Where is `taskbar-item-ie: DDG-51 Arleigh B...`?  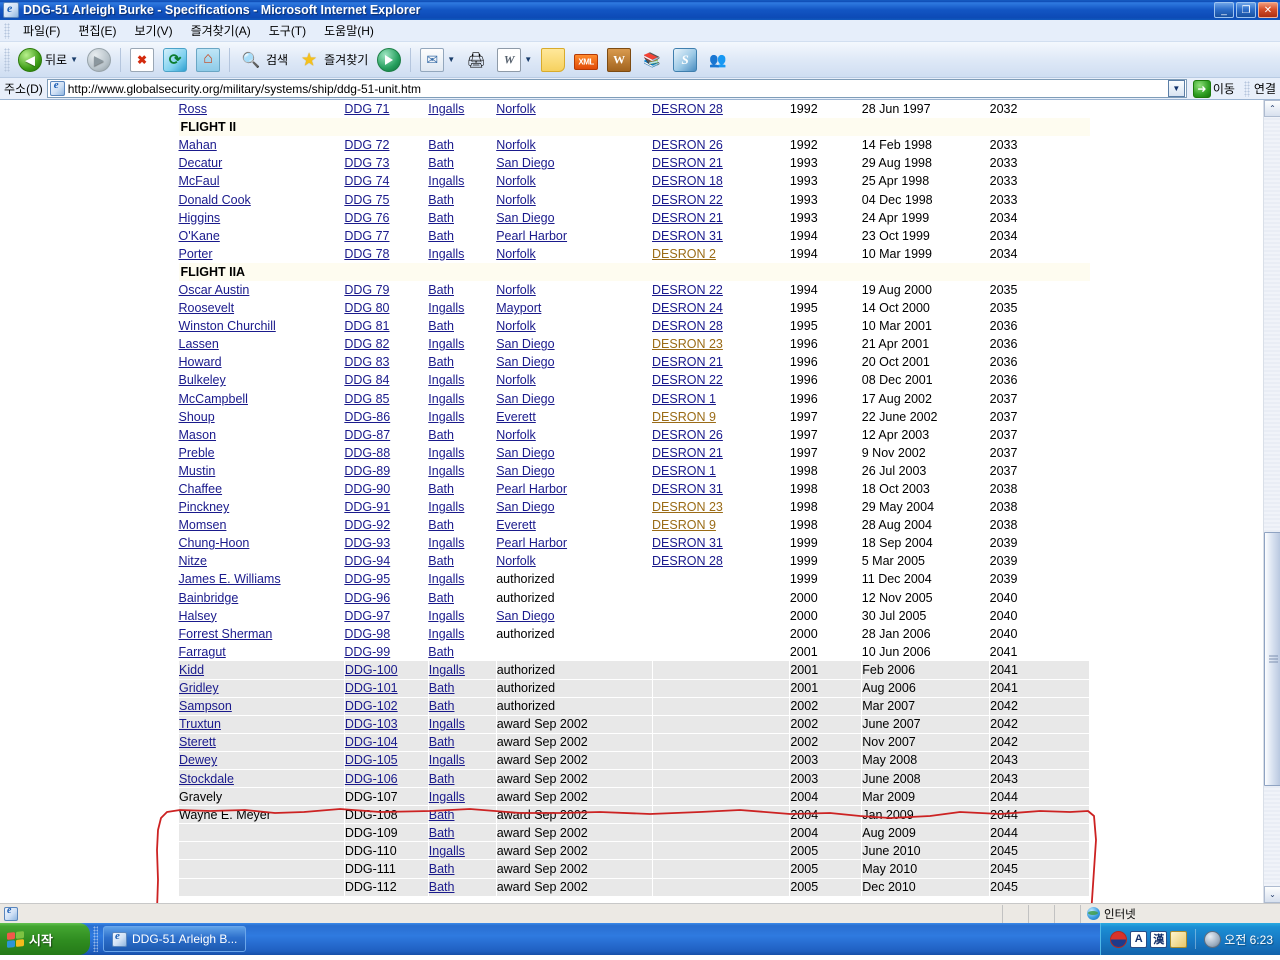 taskbar-item-ie: DDG-51 Arleigh B... is located at coordinates (175, 939).